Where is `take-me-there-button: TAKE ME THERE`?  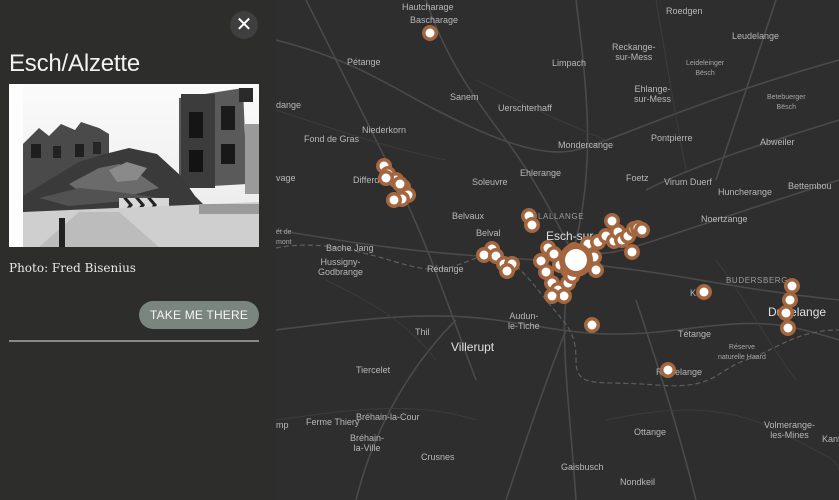 take-me-there-button: TAKE ME THERE is located at coordinates (199, 315).